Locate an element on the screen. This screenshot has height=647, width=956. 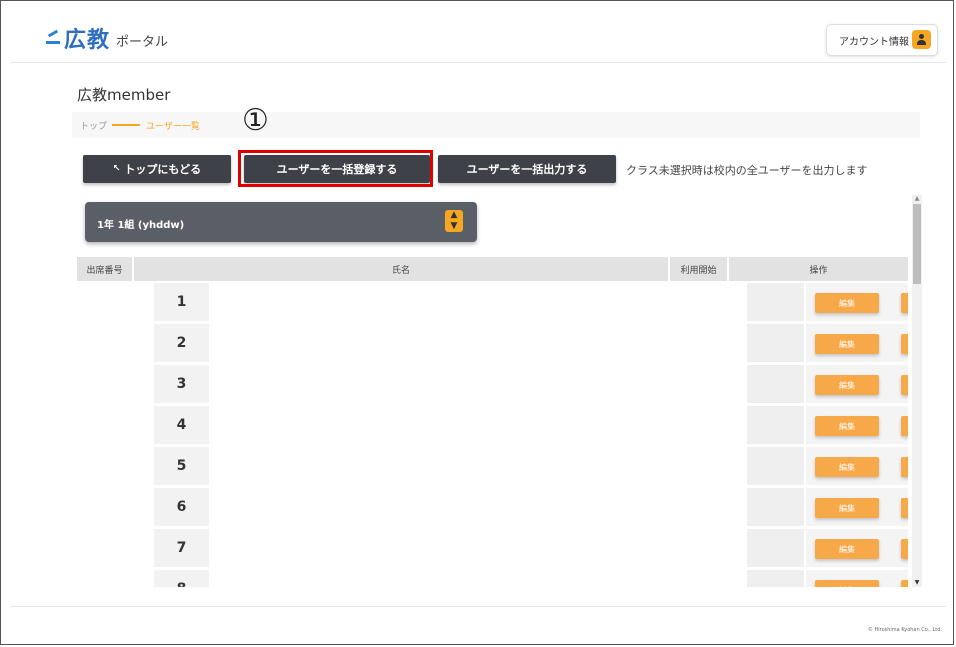
cell-number: 7 is located at coordinates (181, 548).